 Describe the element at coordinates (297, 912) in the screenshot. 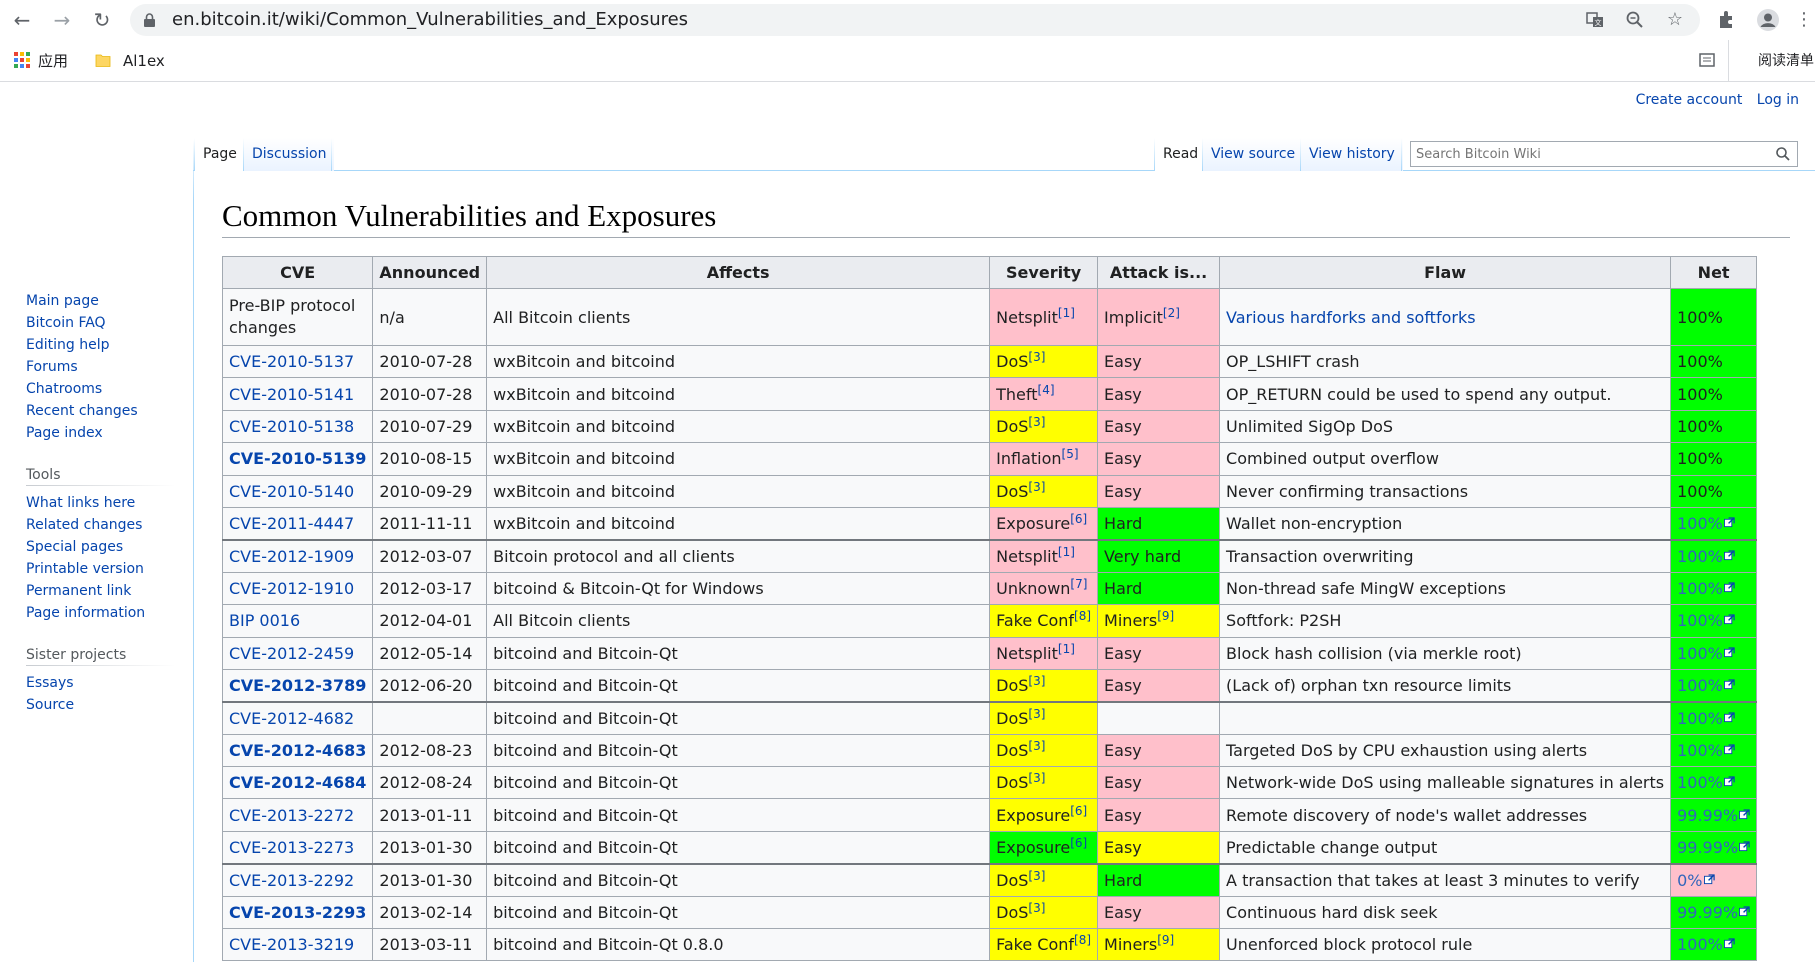

I see `cve-link: CVE-2013-2293` at that location.